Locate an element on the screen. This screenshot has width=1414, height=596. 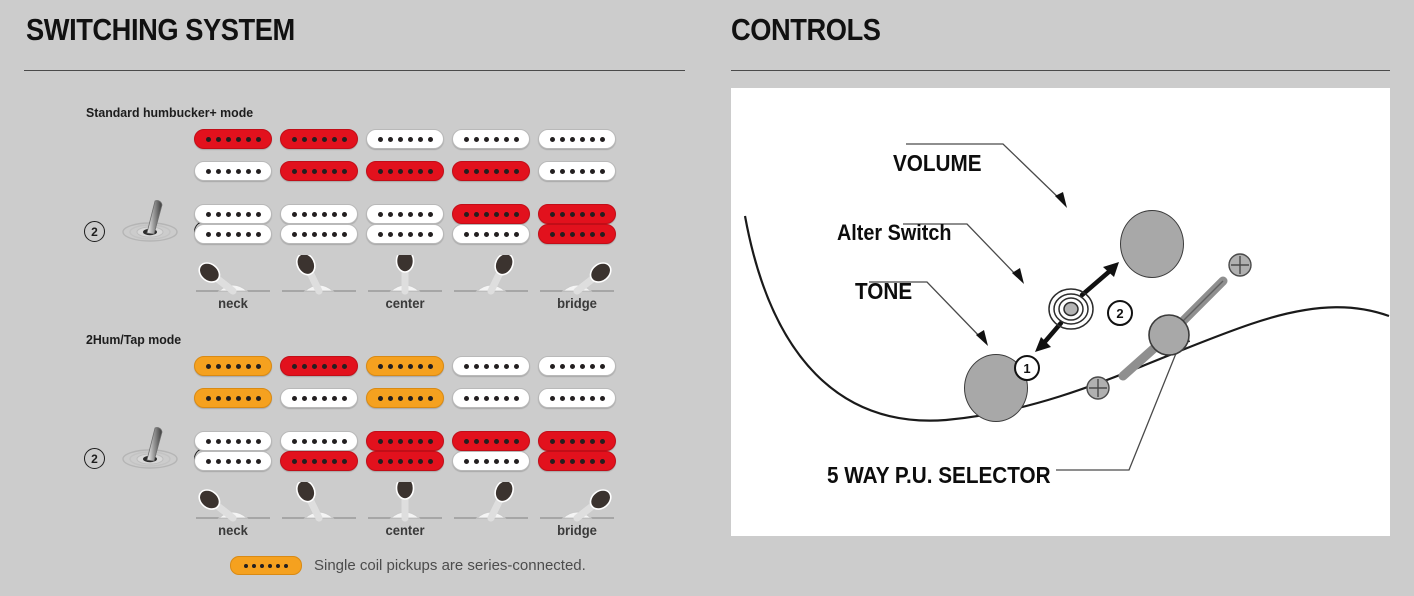
selector-position-label-neck: neck is located at coordinates (233, 530).